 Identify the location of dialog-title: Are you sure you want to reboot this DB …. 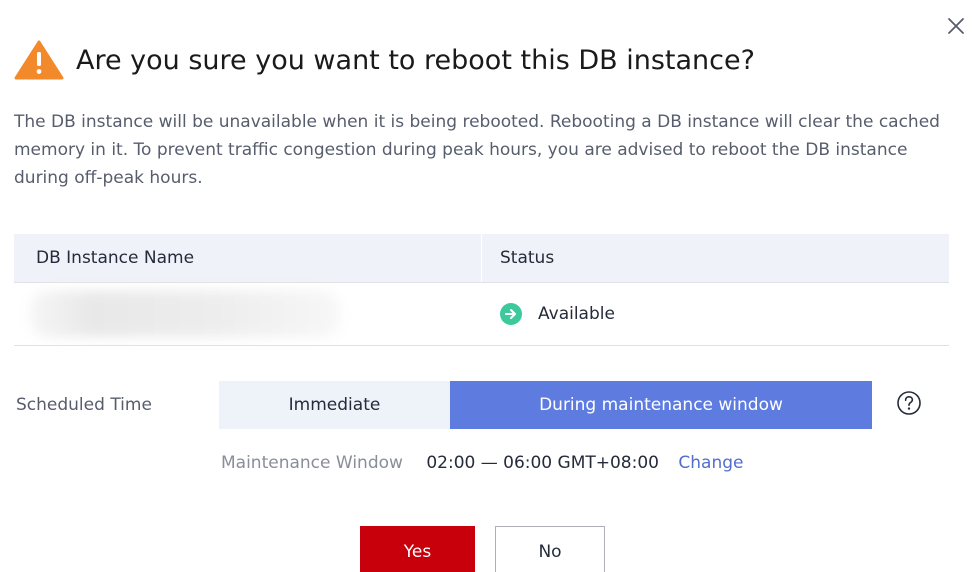
(415, 60).